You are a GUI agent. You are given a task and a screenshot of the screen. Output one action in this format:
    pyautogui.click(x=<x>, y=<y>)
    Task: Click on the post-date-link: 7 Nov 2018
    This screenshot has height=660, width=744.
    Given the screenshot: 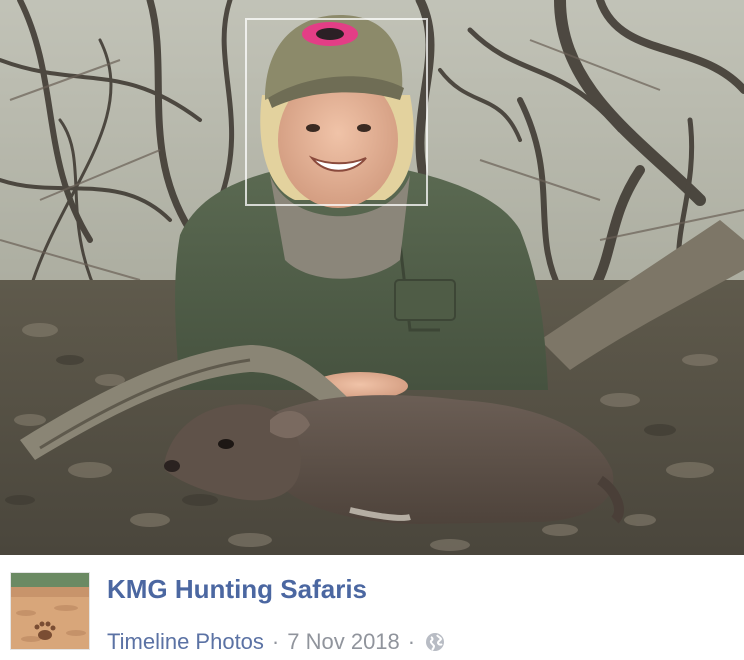 What is the action you would take?
    pyautogui.click(x=343, y=642)
    